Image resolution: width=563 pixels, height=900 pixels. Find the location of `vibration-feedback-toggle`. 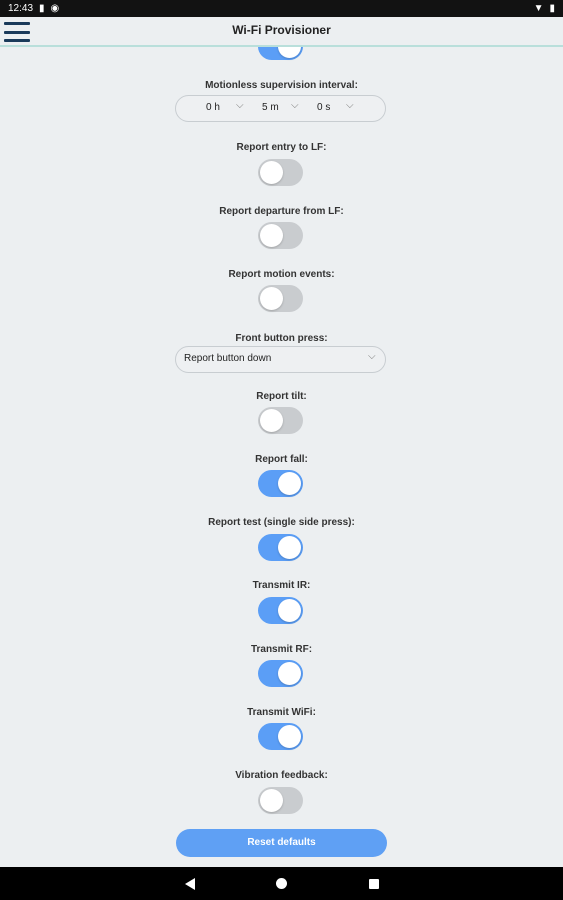

vibration-feedback-toggle is located at coordinates (280, 800).